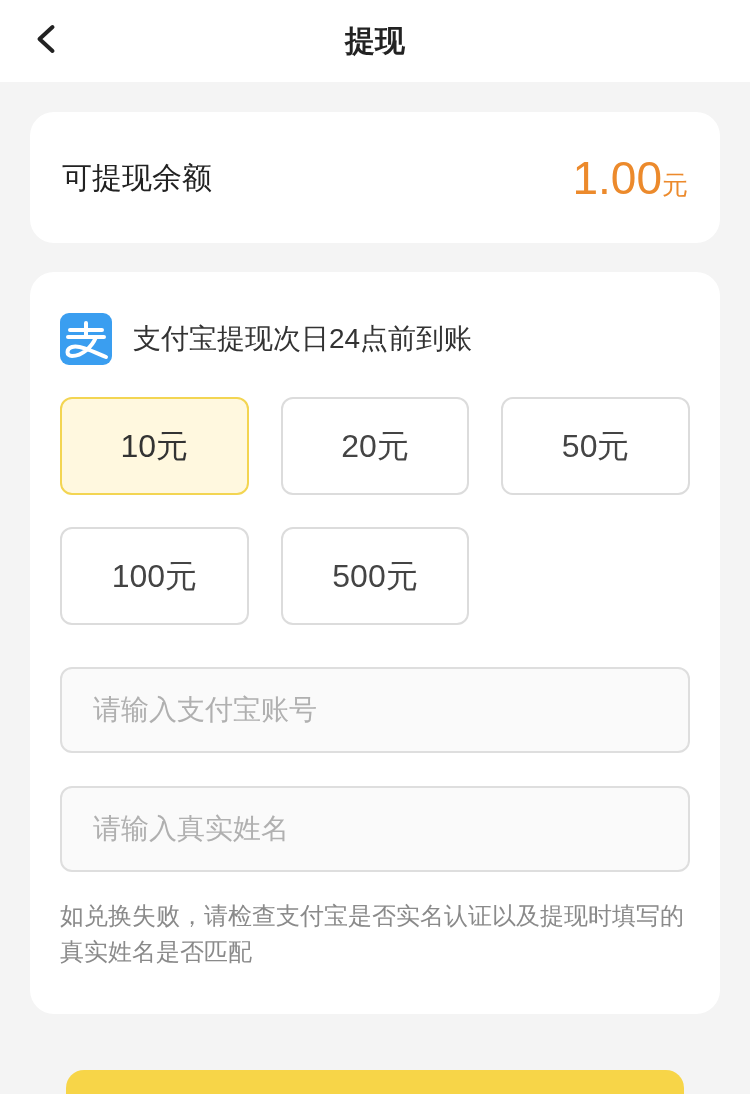  Describe the element at coordinates (375, 41) in the screenshot. I see `page-title: 提现` at that location.